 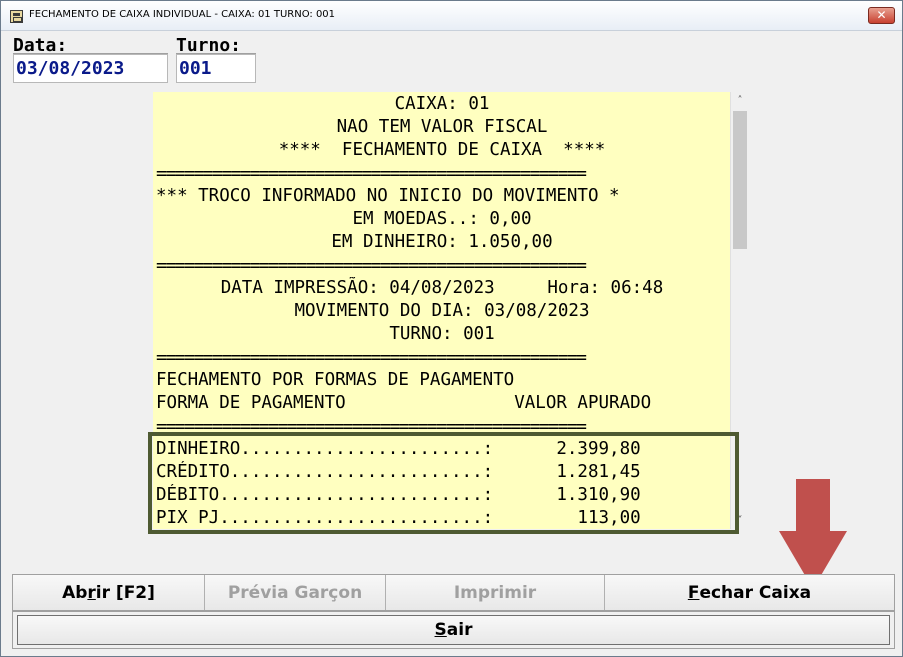 I want to click on abrir-button: Ab r ir [F2], so click(x=109, y=592).